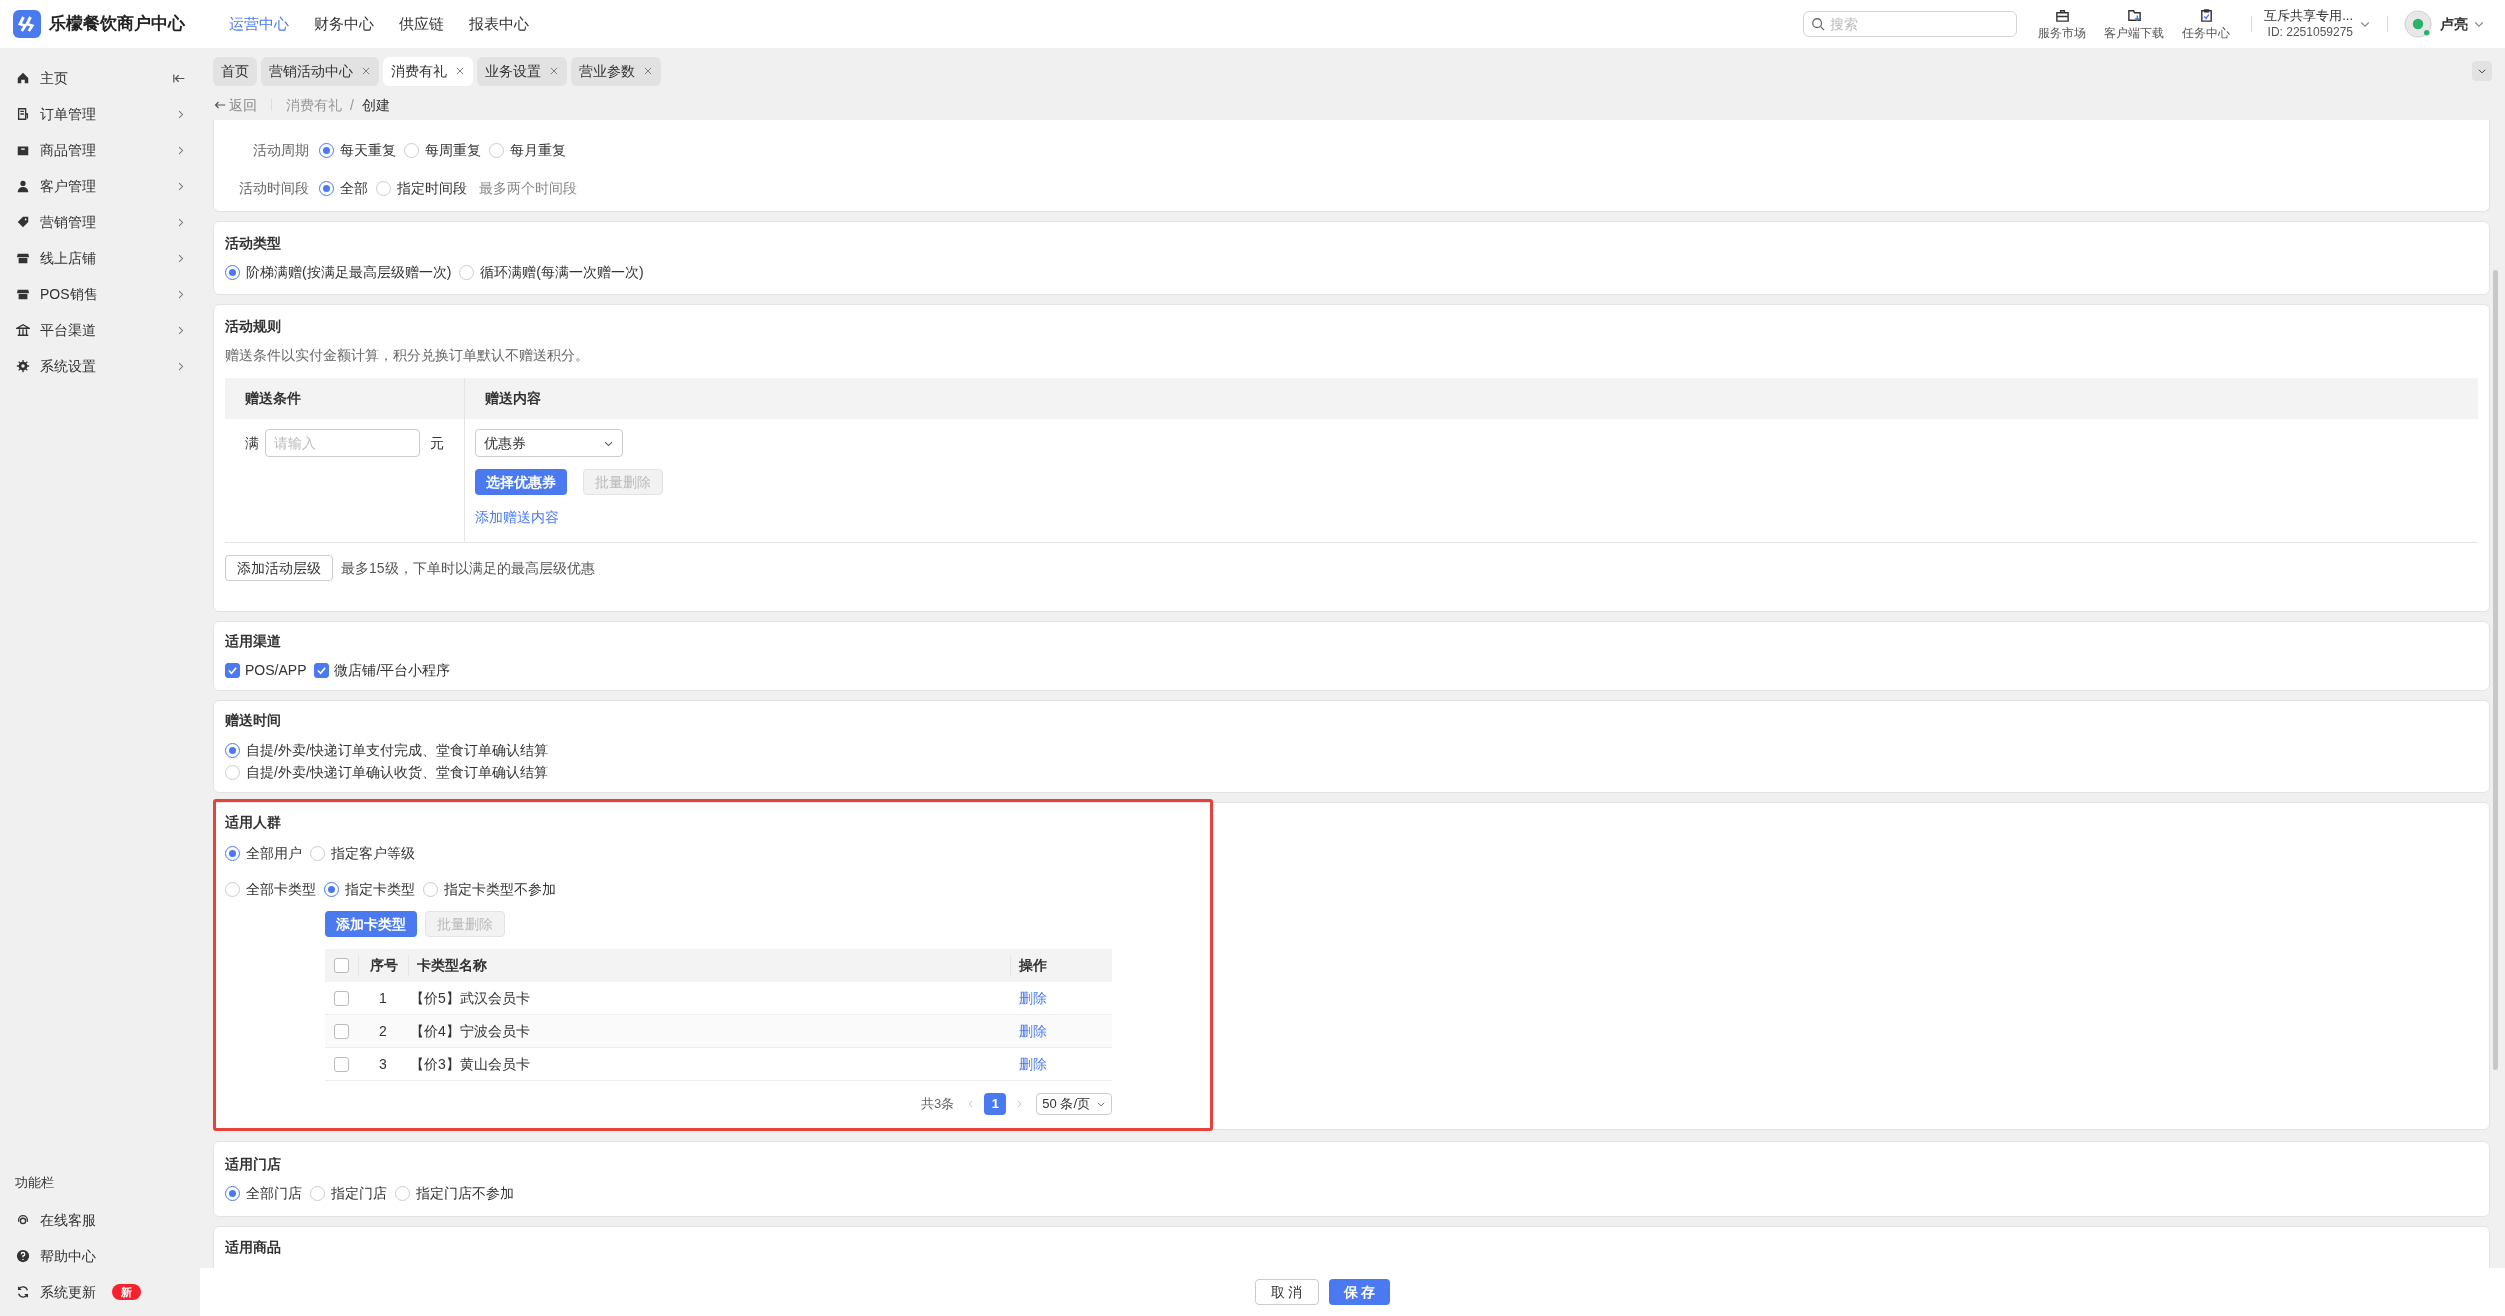  What do you see at coordinates (2062, 24) in the screenshot?
I see `toolbar-button: 服务市场` at bounding box center [2062, 24].